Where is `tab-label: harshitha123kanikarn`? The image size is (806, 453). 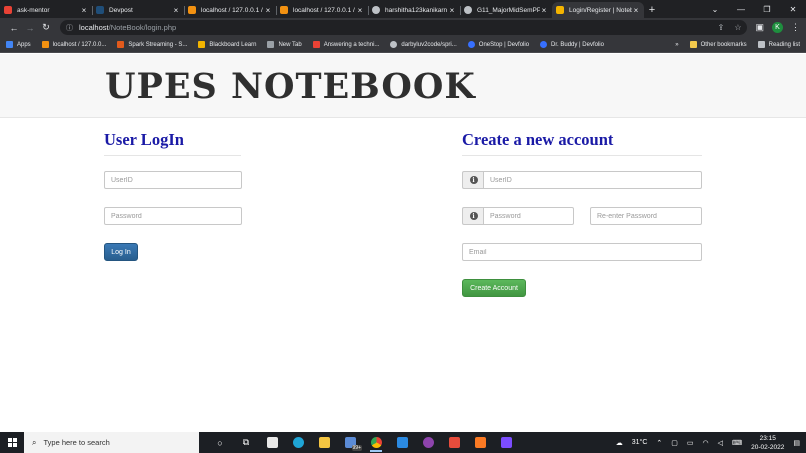 tab-label: harshitha123kanikarn is located at coordinates (416, 10).